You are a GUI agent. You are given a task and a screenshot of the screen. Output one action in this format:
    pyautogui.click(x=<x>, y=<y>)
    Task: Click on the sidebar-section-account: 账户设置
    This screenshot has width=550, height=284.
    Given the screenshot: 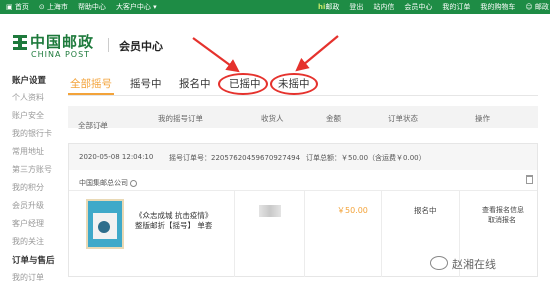 What is the action you would take?
    pyautogui.click(x=29, y=81)
    